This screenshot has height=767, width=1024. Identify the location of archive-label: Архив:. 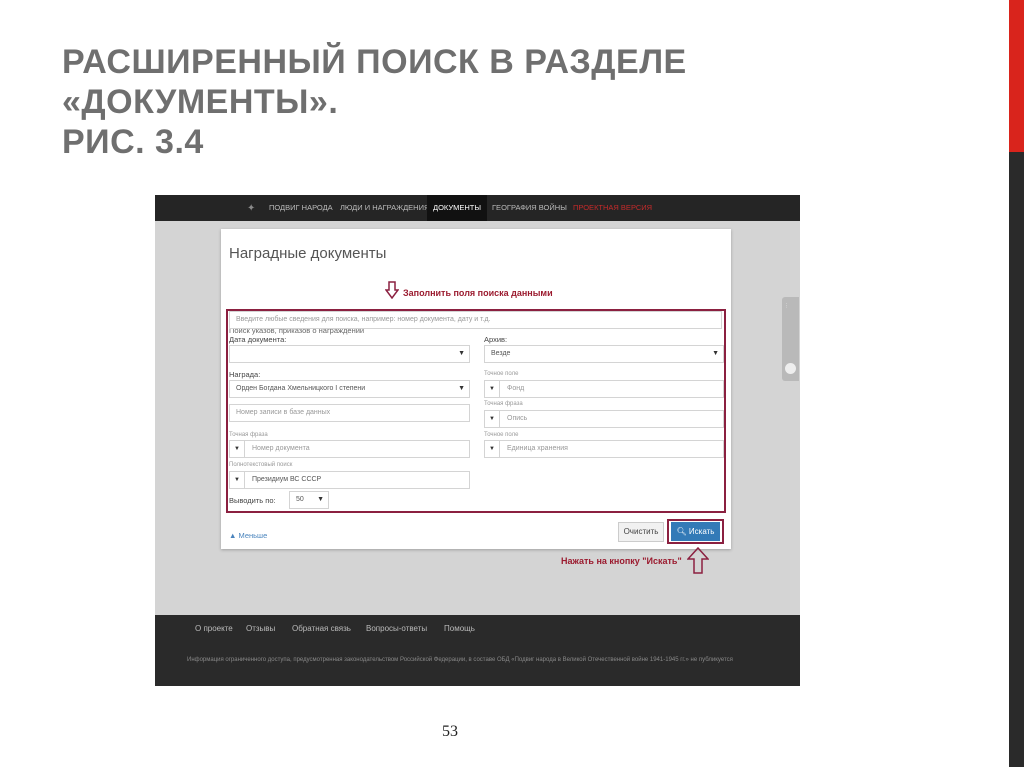
(496, 339).